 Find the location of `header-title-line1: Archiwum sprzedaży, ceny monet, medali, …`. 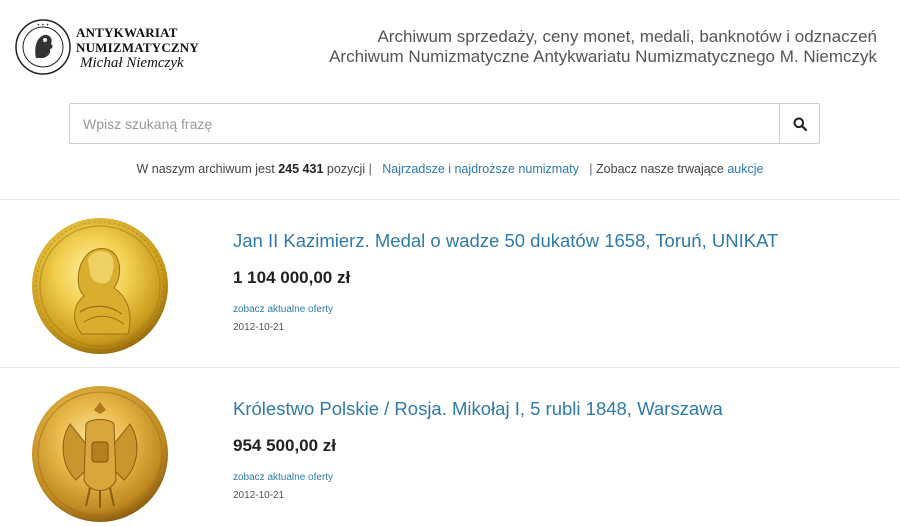

header-title-line1: Archiwum sprzedaży, ceny monet, medali, … is located at coordinates (627, 36).